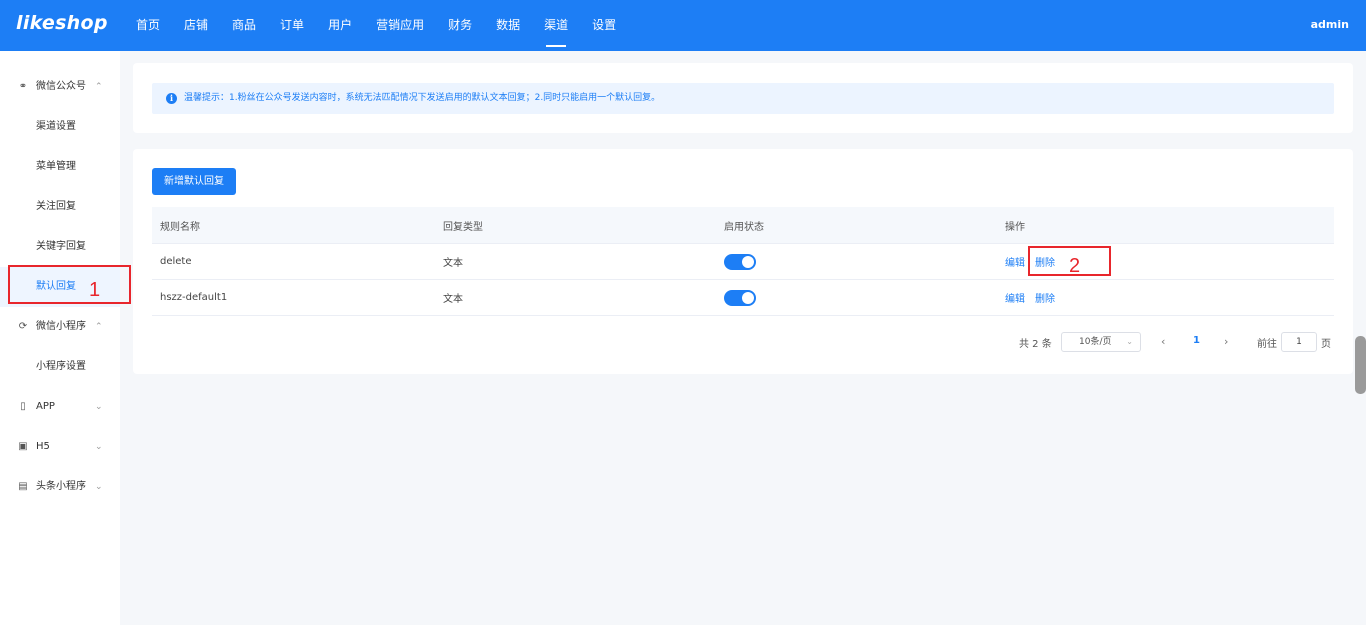 This screenshot has width=1366, height=625. Describe the element at coordinates (194, 297) in the screenshot. I see `cell-rule-name: hszz-default1` at that location.